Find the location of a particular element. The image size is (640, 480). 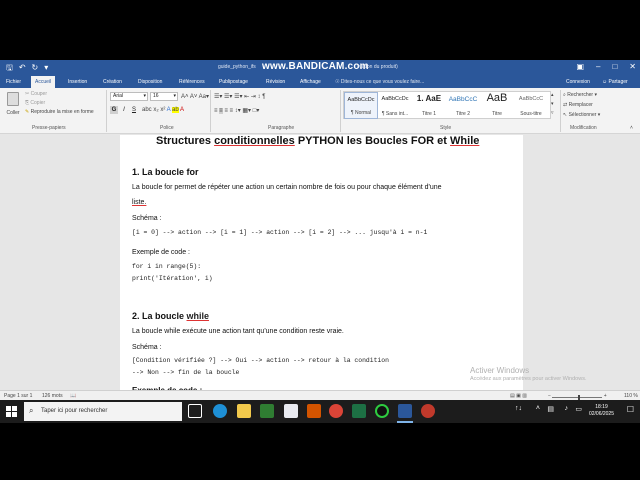

taskbar-search-input: ⌕ Taper ici pour rechercher is located at coordinates (103, 411).